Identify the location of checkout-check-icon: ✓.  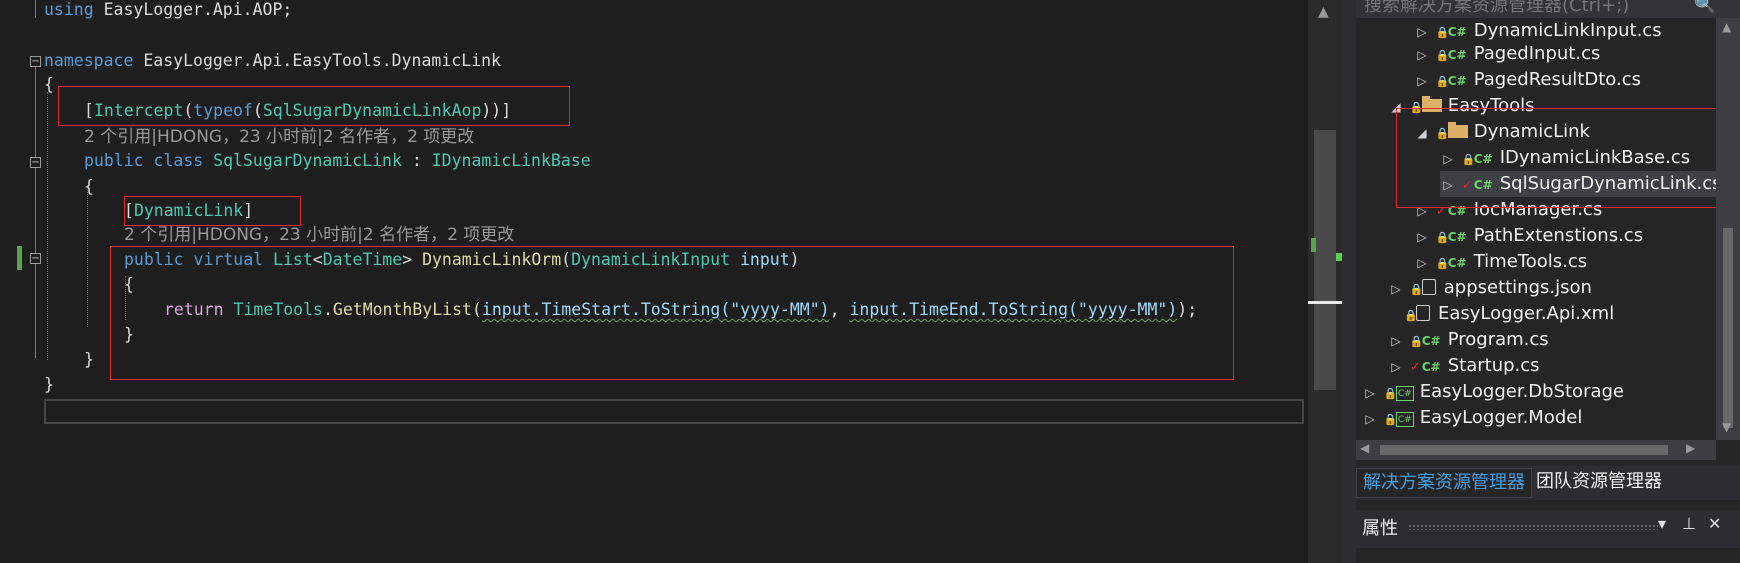
(1415, 367).